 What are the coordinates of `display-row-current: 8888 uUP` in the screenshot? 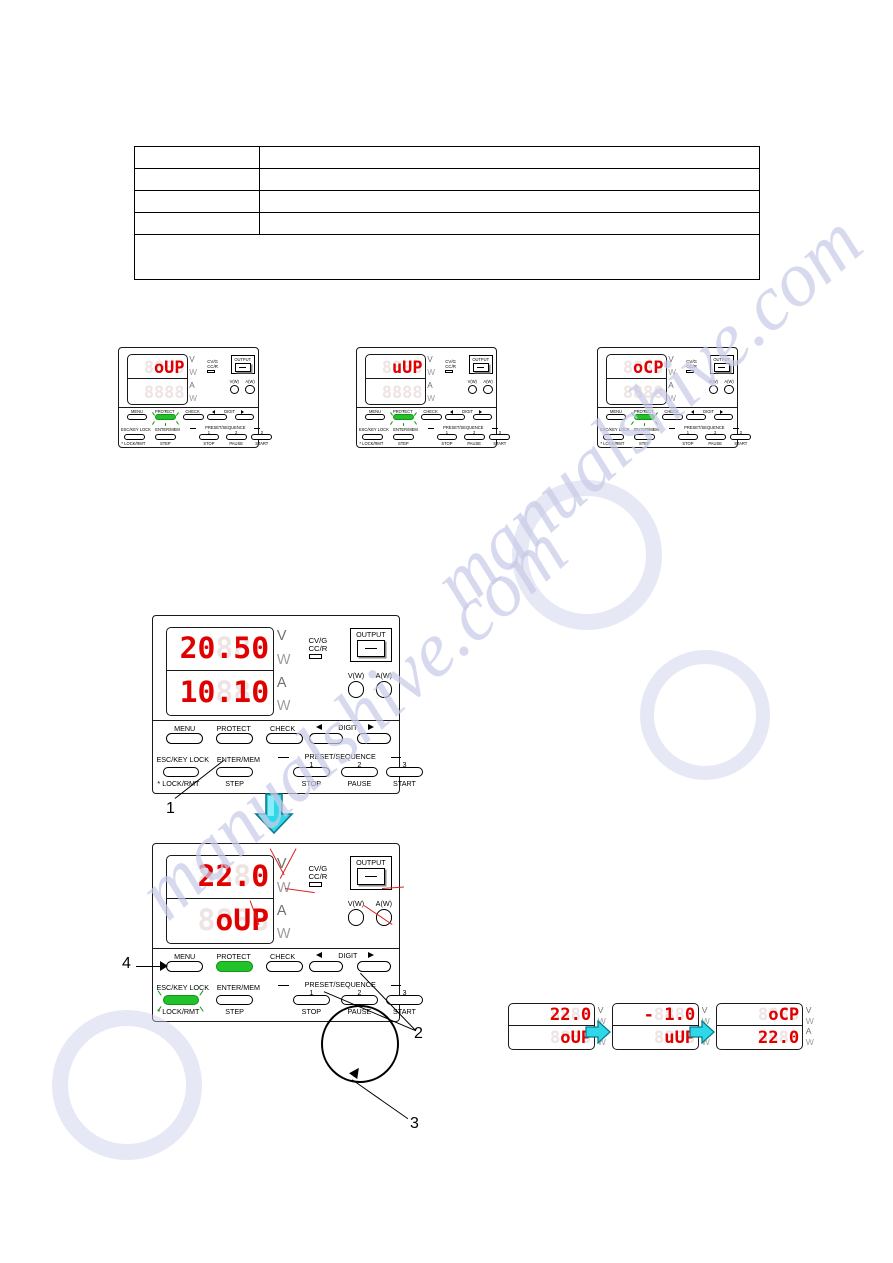 It's located at (655, 1037).